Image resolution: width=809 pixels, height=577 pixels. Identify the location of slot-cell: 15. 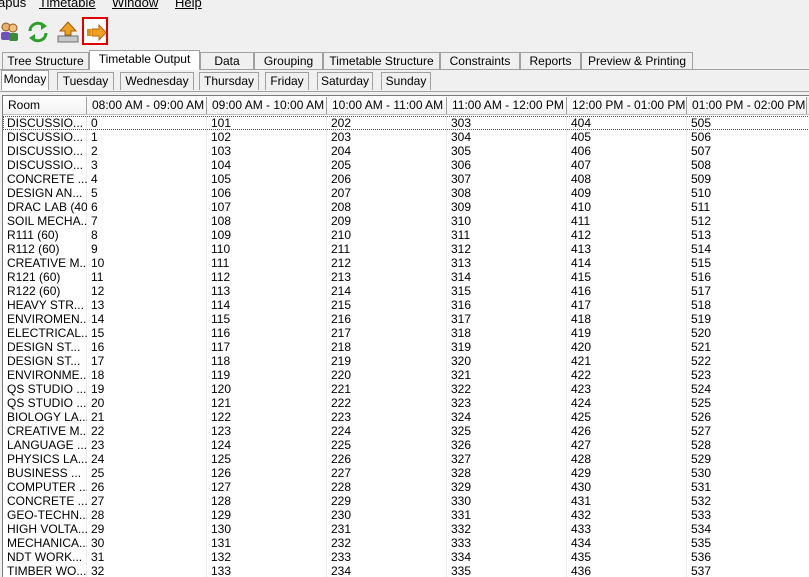
(147, 333).